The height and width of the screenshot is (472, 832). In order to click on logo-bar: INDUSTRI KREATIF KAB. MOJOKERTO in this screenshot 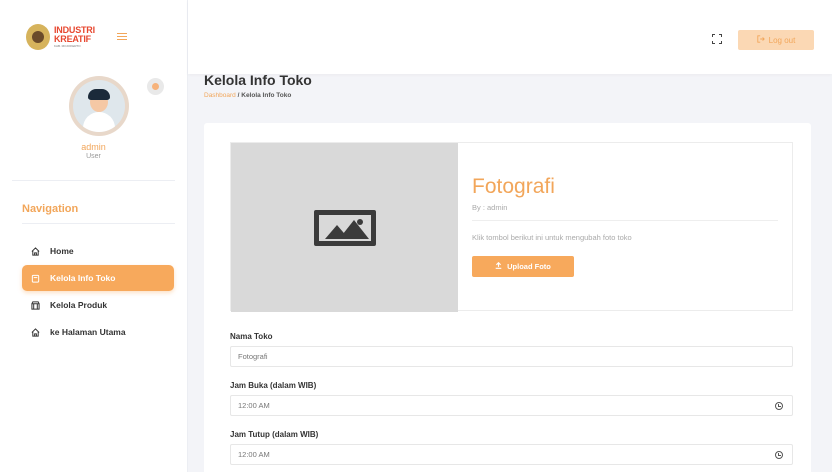, I will do `click(93, 36)`.